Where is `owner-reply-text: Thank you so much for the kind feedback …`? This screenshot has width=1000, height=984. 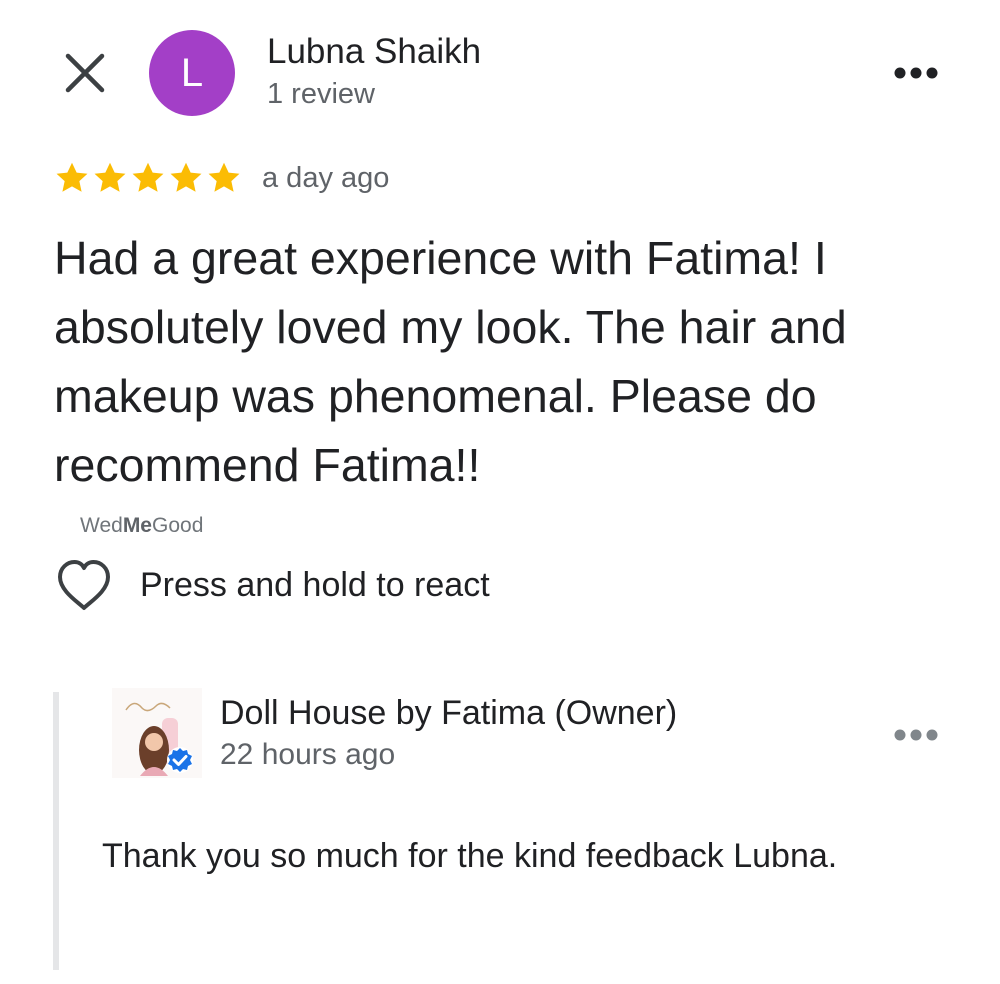 owner-reply-text: Thank you so much for the kind feedback … is located at coordinates (470, 856).